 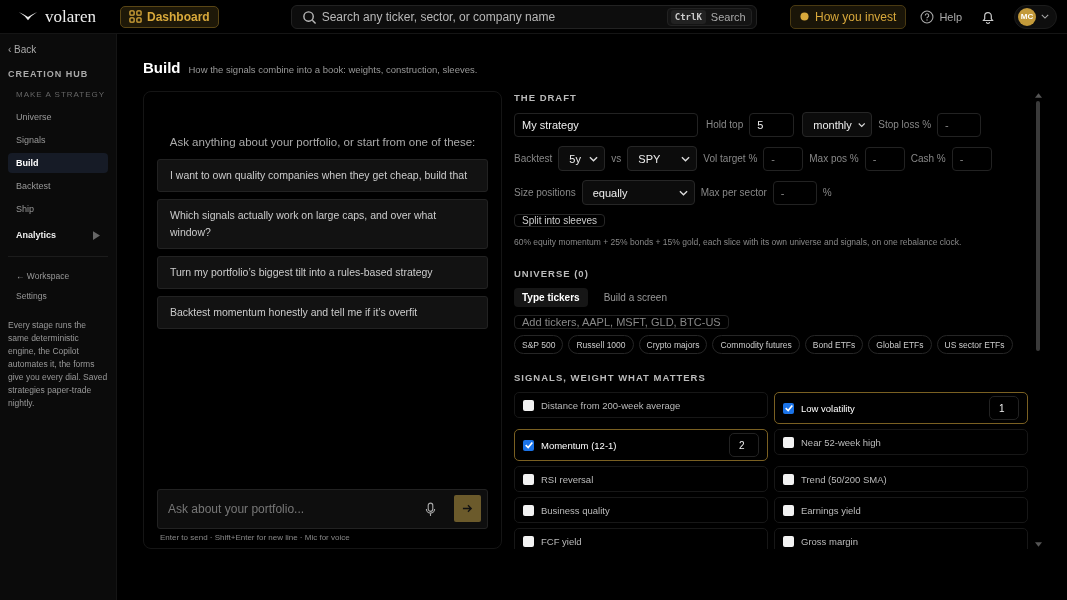 I want to click on signal-option: Gross margin, so click(x=901, y=538).